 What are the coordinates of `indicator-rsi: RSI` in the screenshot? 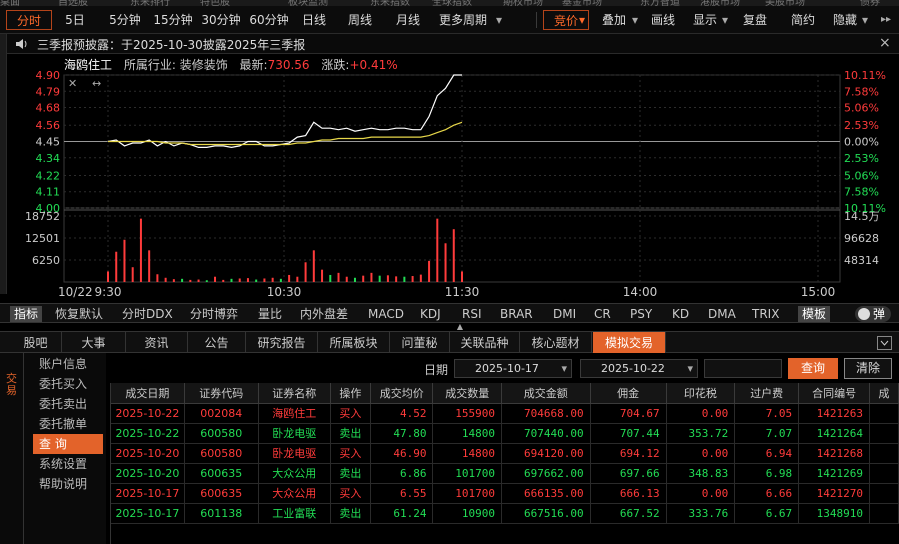 It's located at (472, 314).